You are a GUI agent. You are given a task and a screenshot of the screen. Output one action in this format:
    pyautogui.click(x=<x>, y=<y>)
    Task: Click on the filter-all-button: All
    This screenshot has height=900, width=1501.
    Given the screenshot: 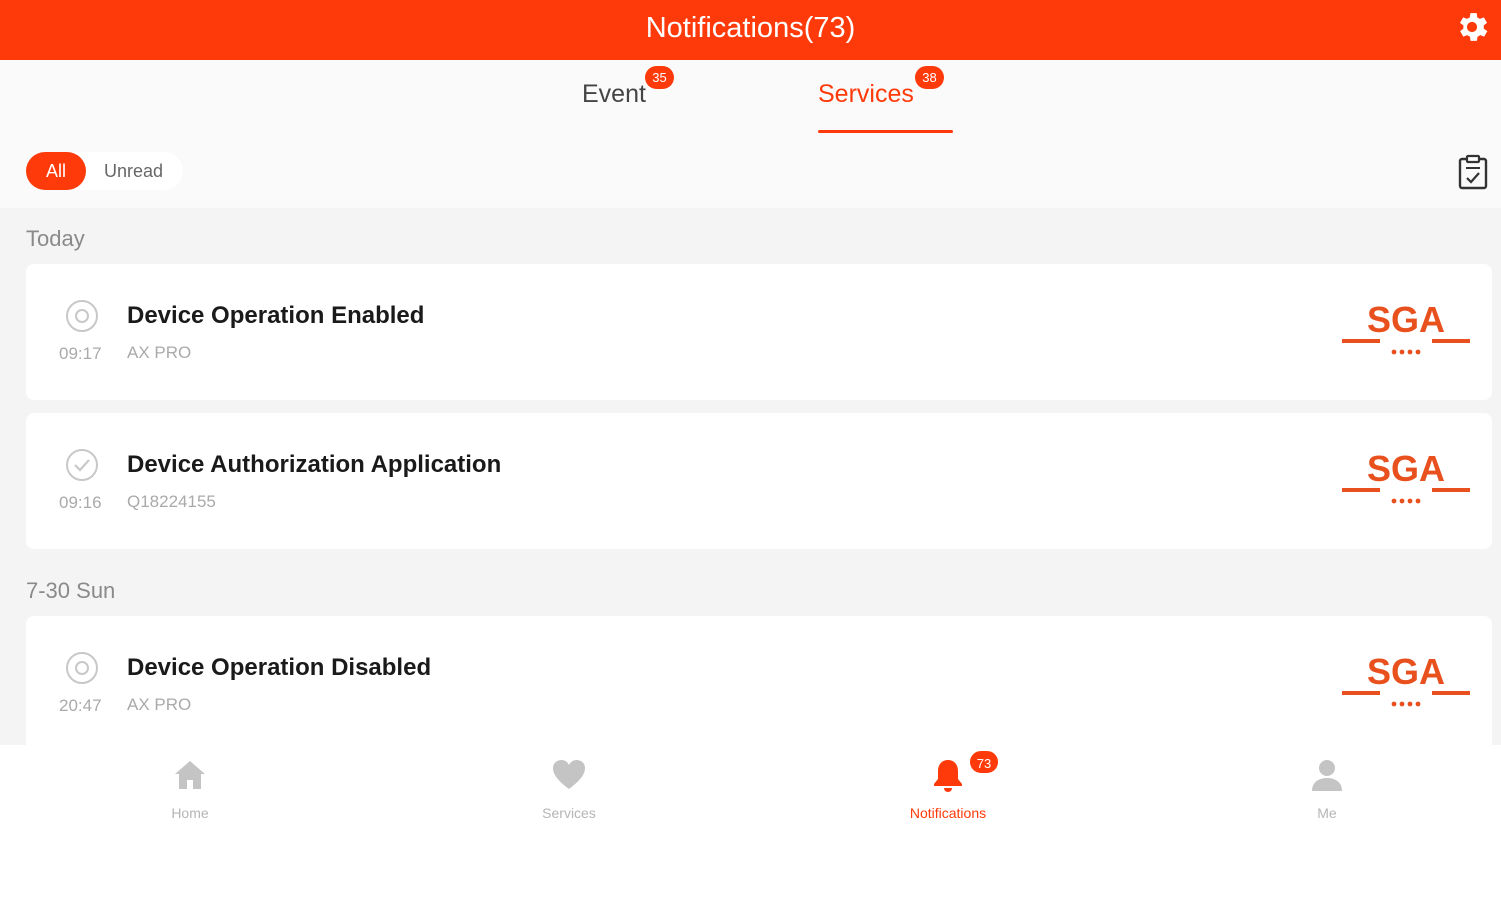 What is the action you would take?
    pyautogui.click(x=56, y=171)
    